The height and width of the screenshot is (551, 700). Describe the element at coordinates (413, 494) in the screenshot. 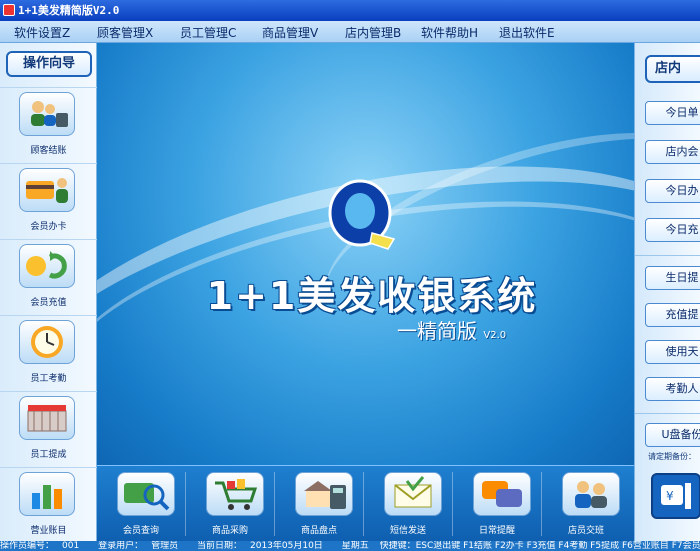

I see `envelope-icon` at that location.